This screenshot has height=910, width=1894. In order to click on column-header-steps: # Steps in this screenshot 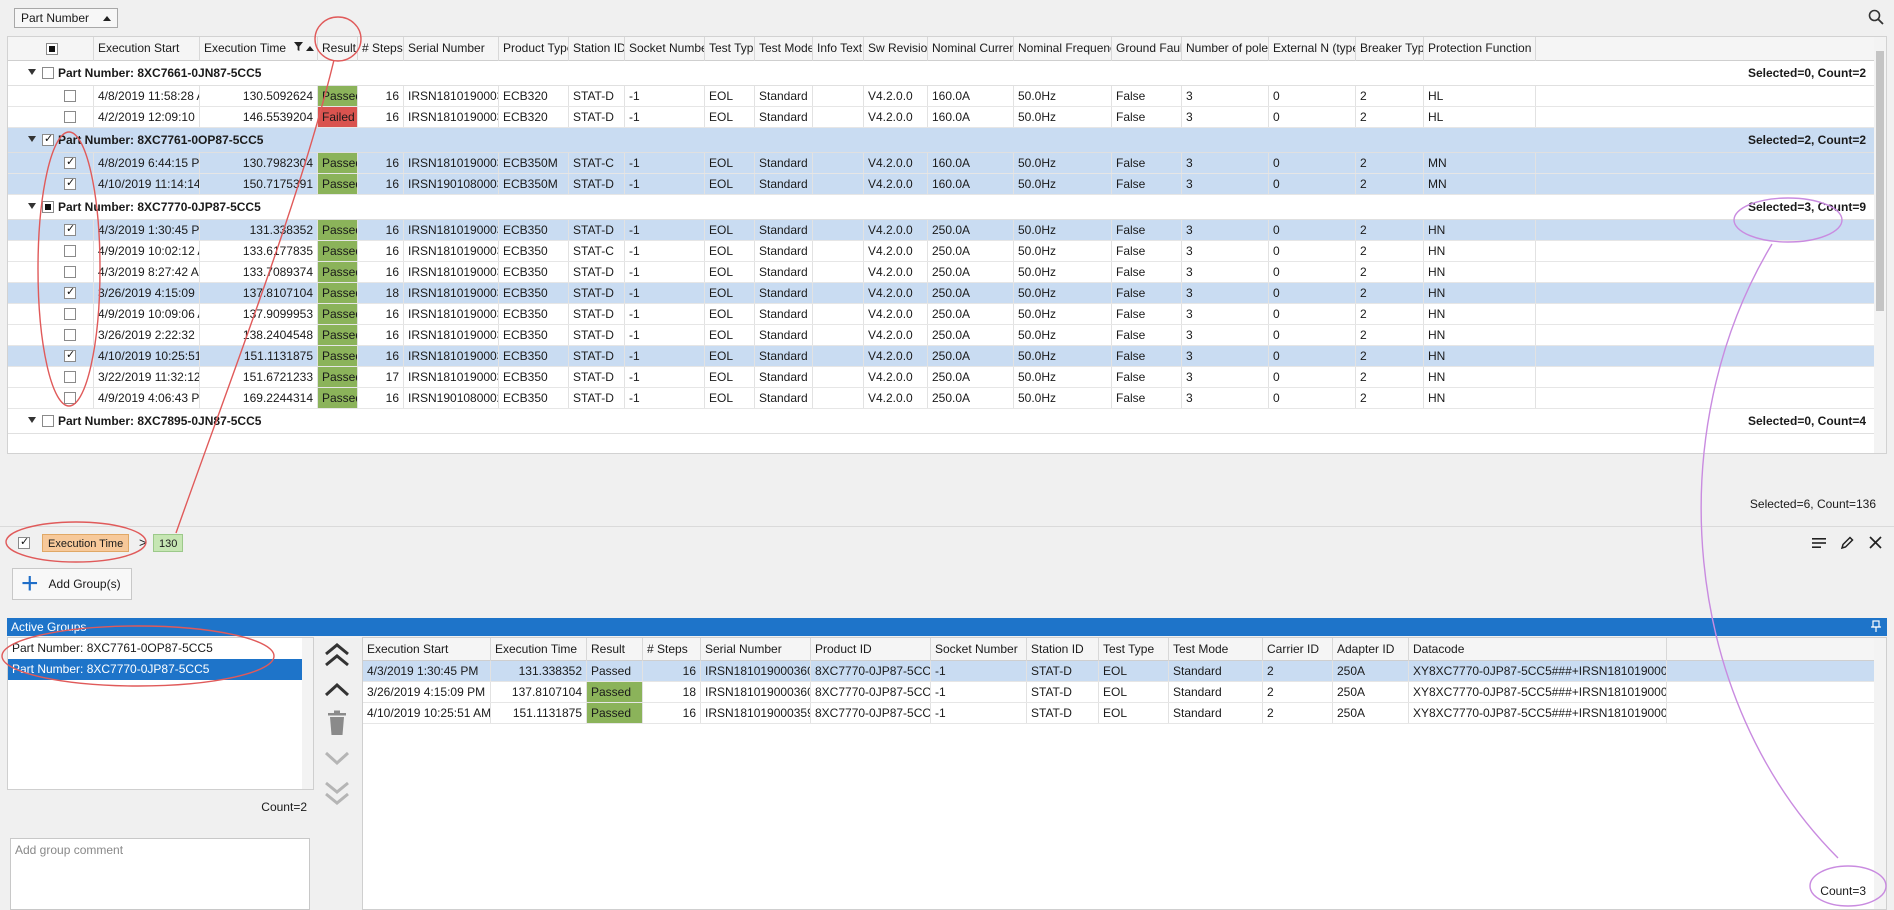, I will do `click(381, 49)`.